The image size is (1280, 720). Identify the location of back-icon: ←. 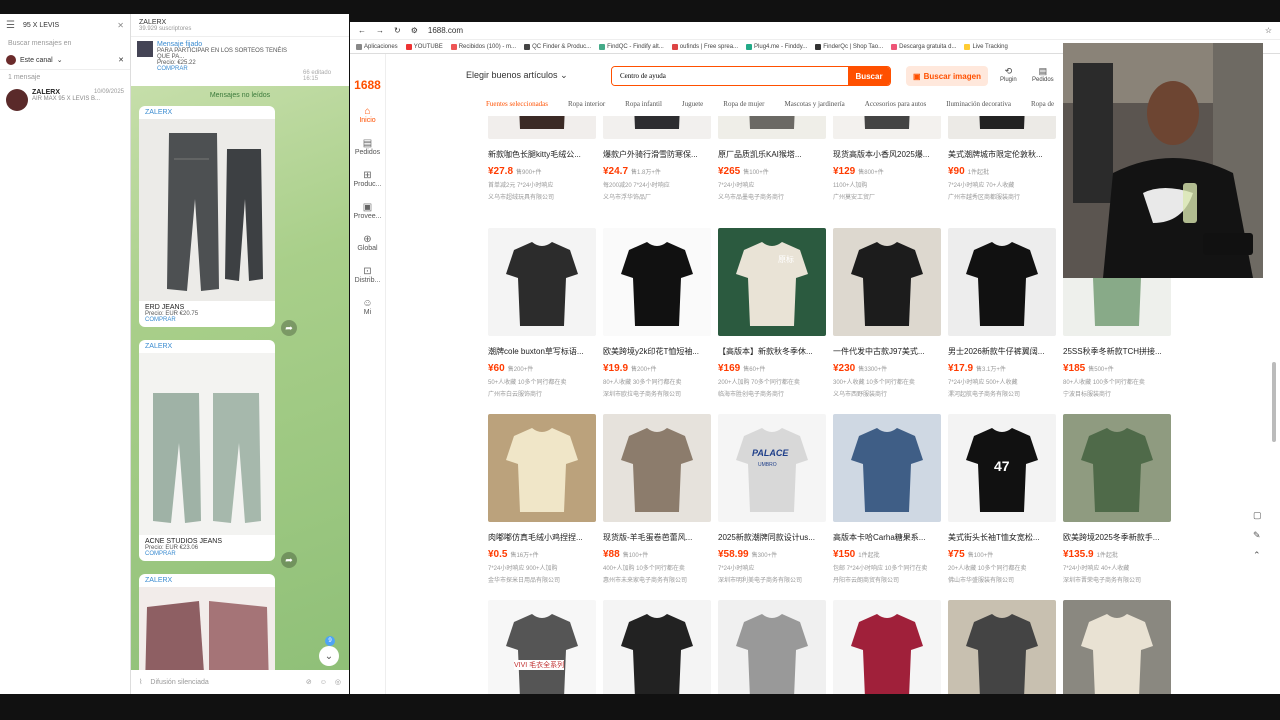
(362, 30).